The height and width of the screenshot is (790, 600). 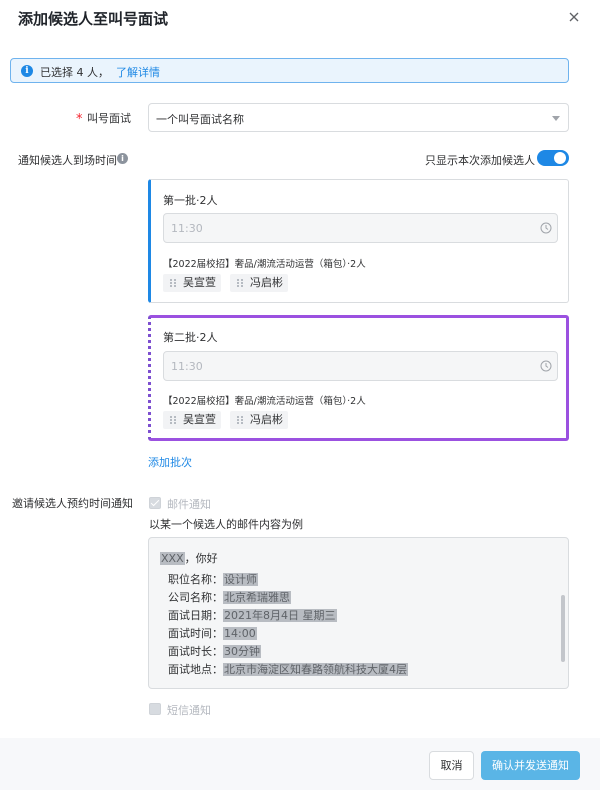 I want to click on batch-title: 第一批·2人, so click(x=190, y=200).